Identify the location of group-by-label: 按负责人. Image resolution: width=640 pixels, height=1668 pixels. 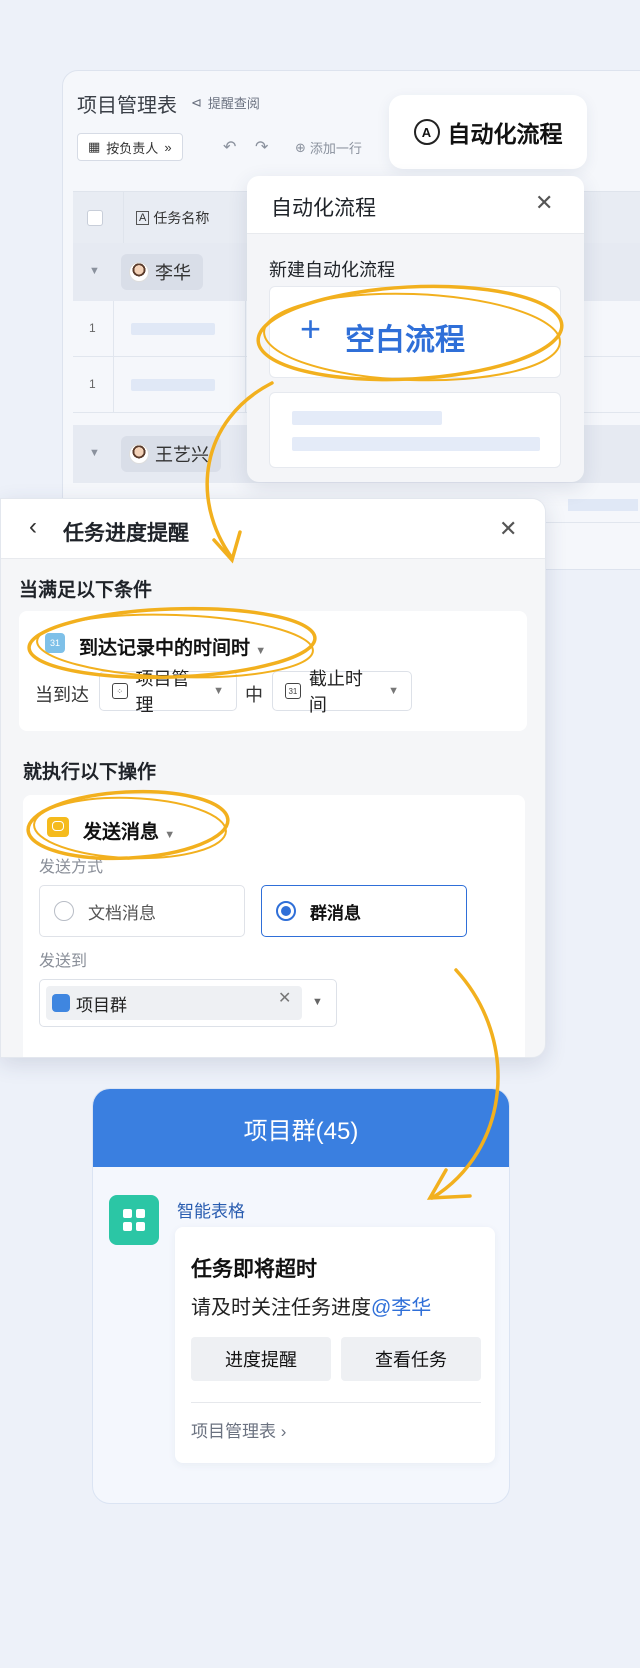
(132, 148).